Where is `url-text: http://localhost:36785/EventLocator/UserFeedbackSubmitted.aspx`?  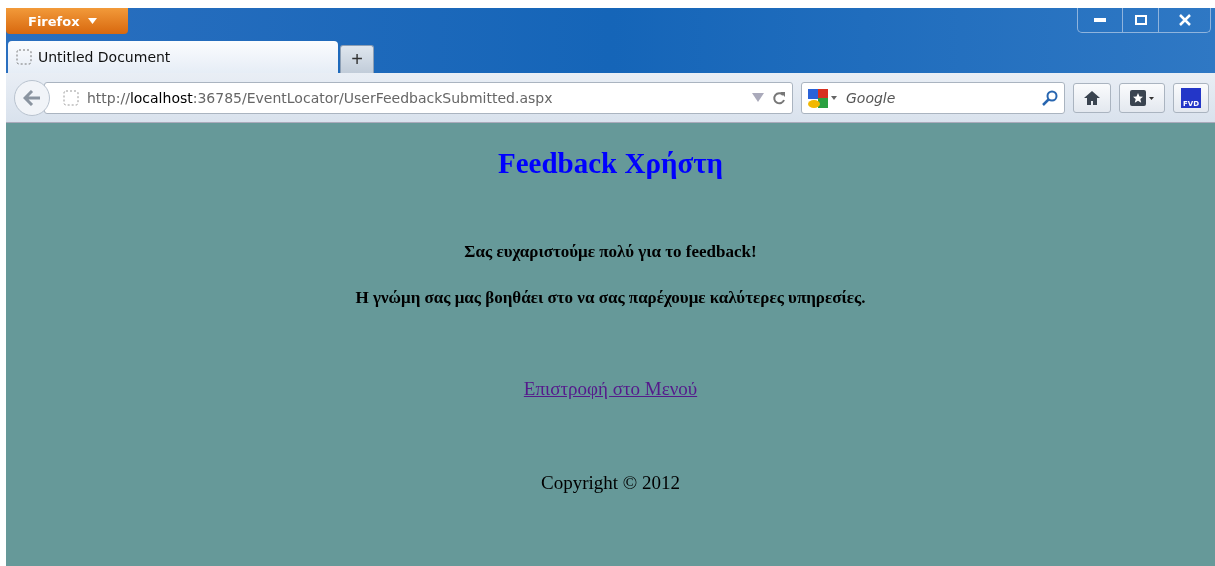
url-text: http://localhost:36785/EventLocator/UserFeedbackSubmitted.aspx is located at coordinates (320, 97).